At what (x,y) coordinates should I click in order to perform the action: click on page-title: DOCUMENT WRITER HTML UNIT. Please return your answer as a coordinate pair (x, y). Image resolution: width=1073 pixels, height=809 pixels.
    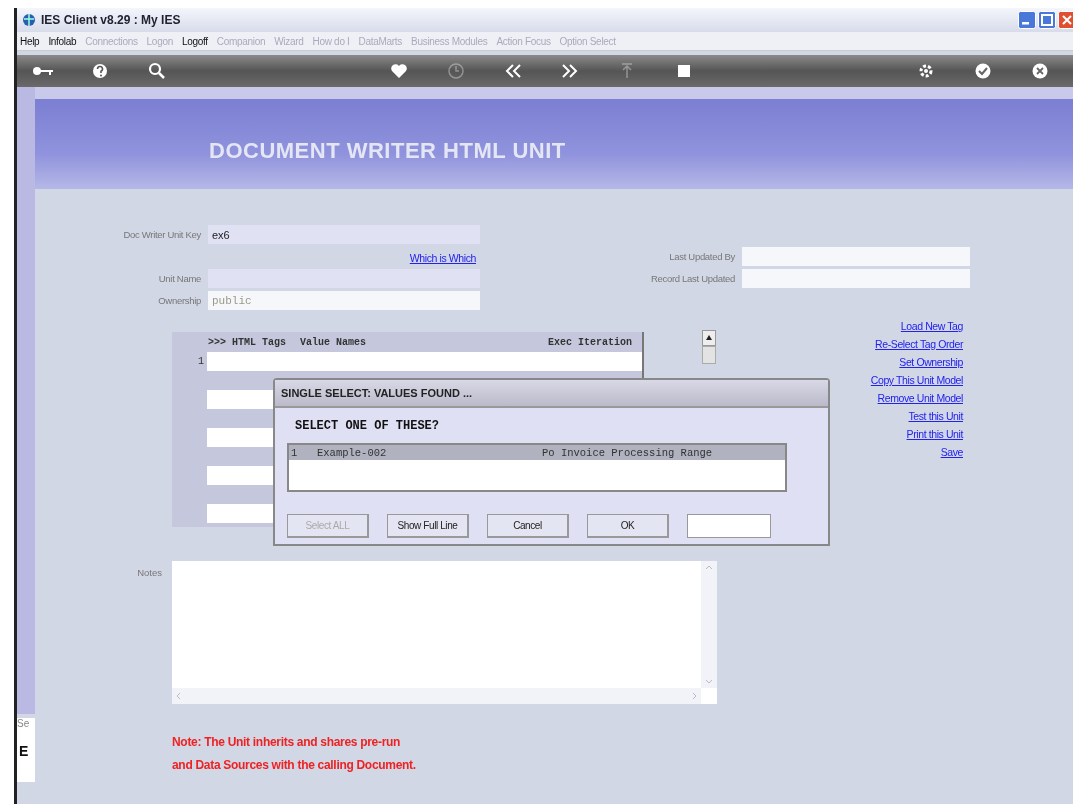
    Looking at the image, I should click on (387, 151).